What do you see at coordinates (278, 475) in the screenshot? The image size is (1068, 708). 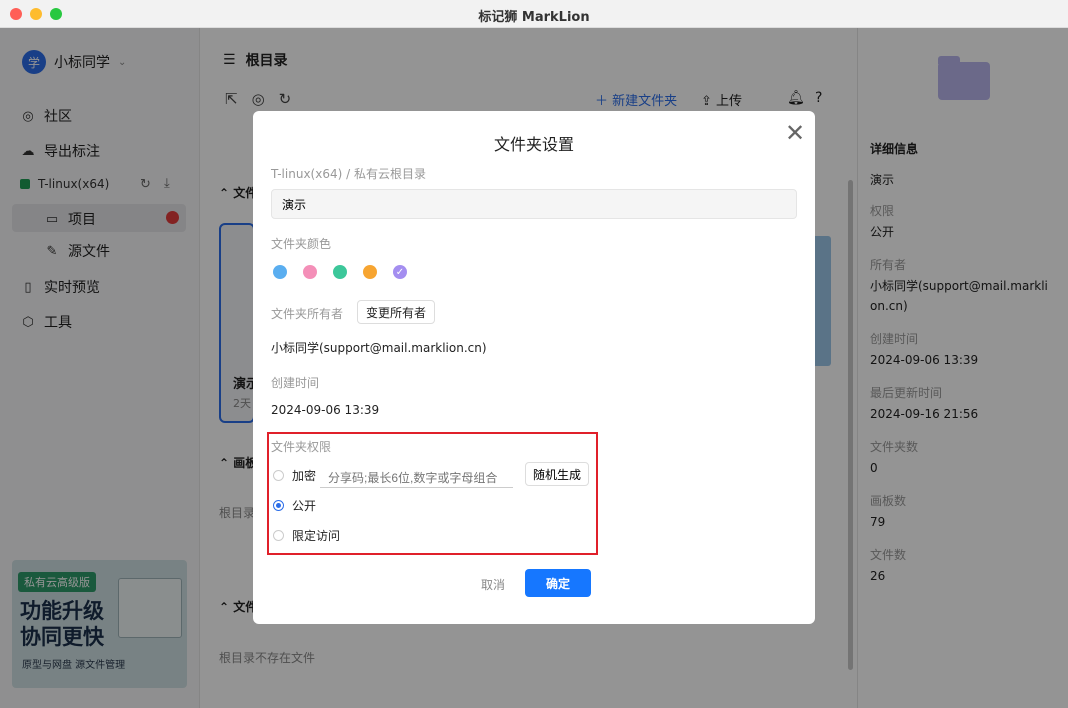 I see `radio-encrypt-indicator` at bounding box center [278, 475].